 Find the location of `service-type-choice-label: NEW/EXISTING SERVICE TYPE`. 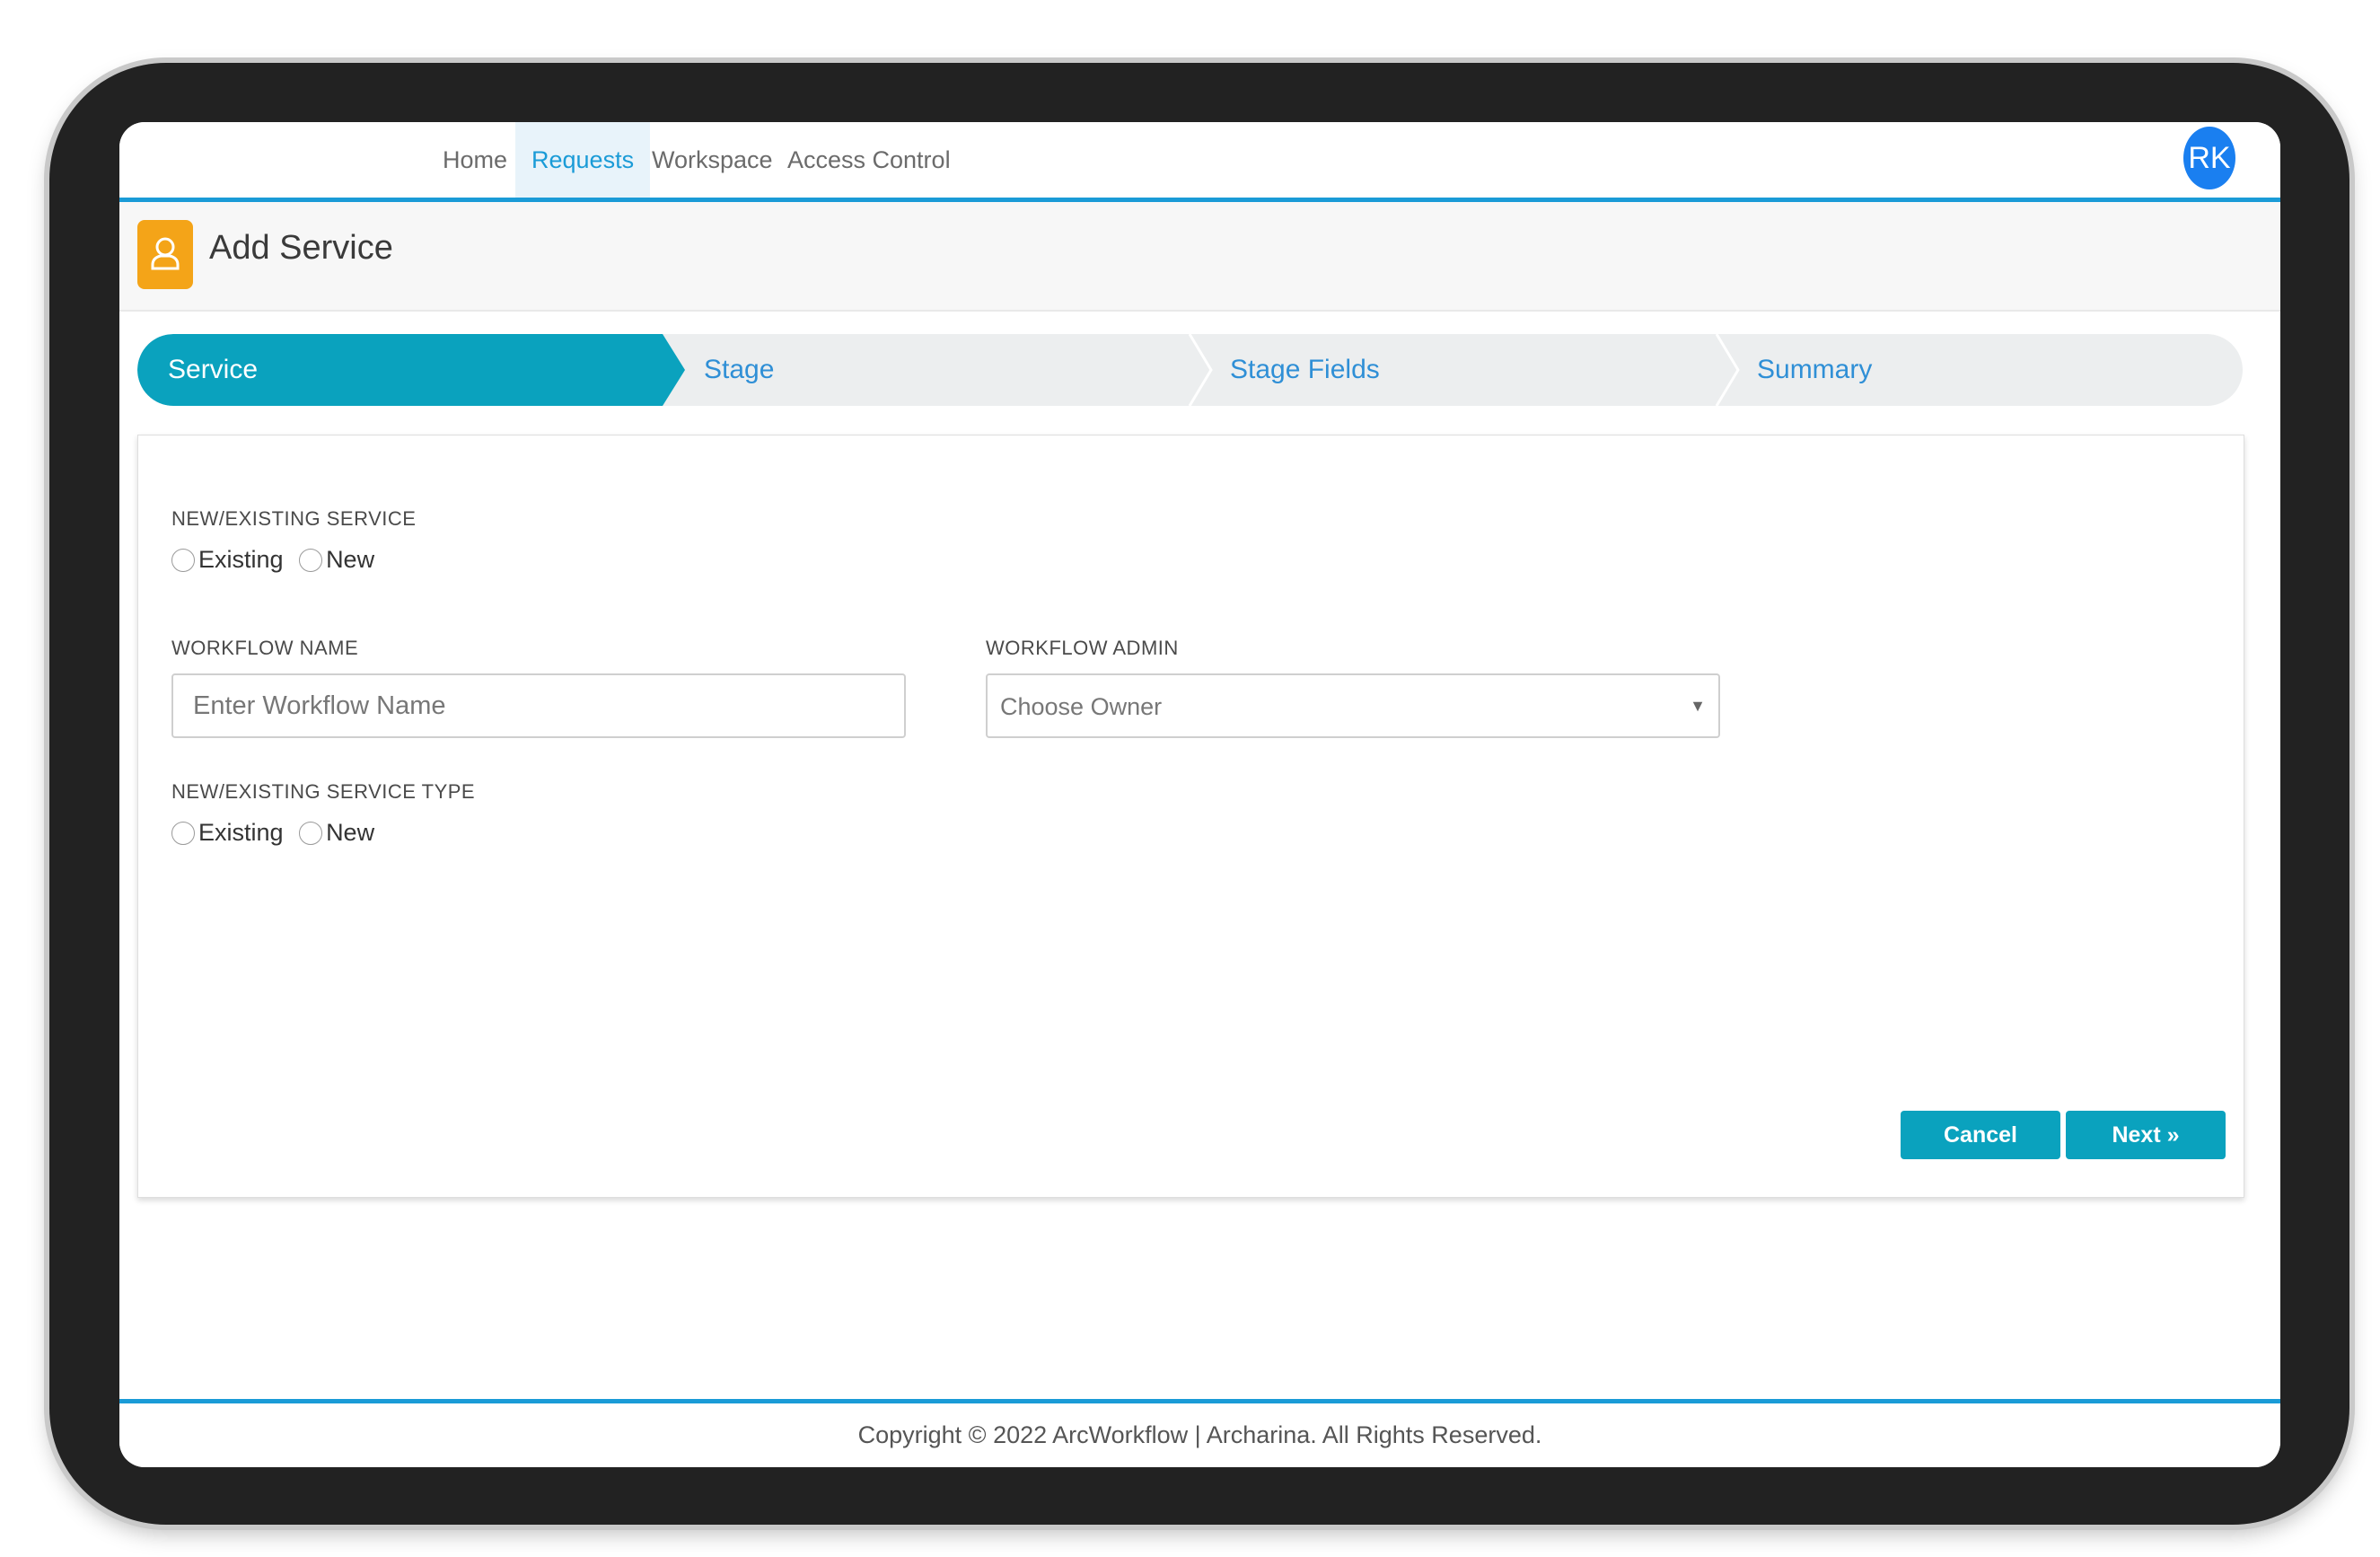

service-type-choice-label: NEW/EXISTING SERVICE TYPE is located at coordinates (323, 791).